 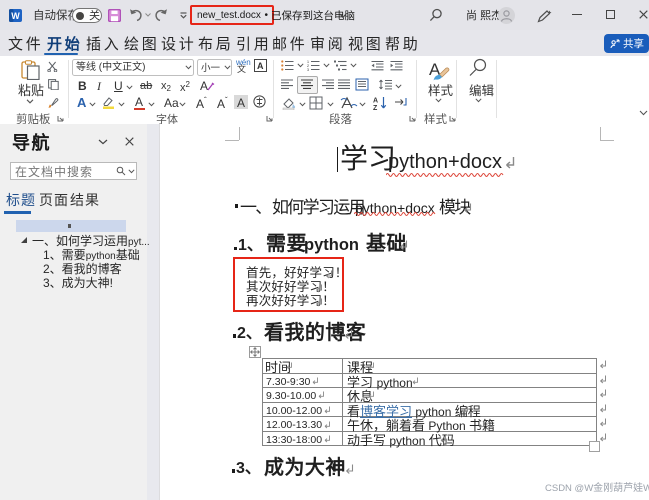 What do you see at coordinates (375, 101) in the screenshot?
I see `svg-text: A` at bounding box center [375, 101].